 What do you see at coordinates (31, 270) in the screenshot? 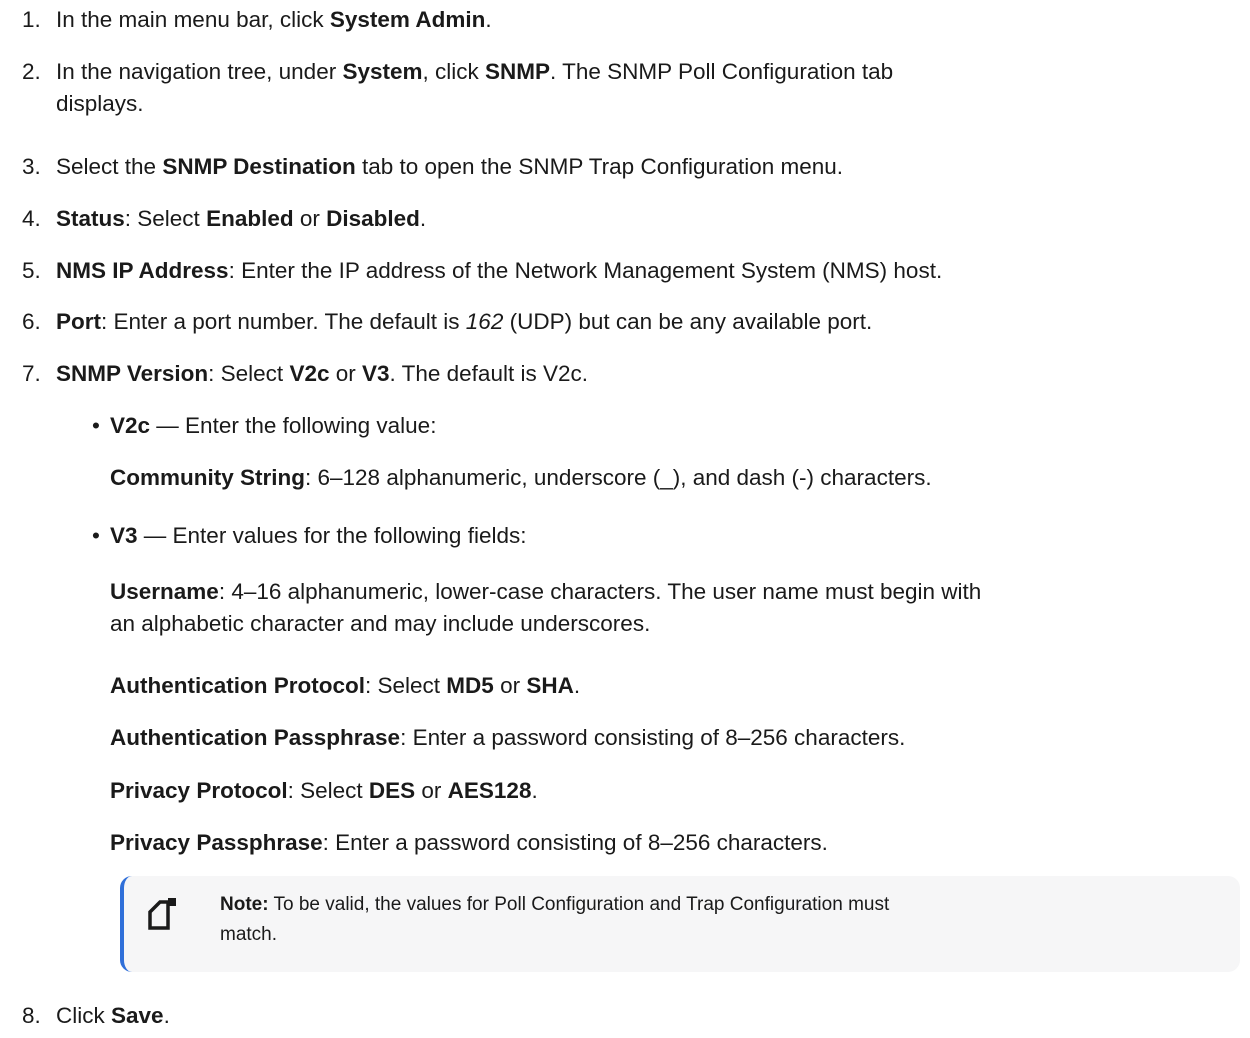
I see `step-number: 5.` at bounding box center [31, 270].